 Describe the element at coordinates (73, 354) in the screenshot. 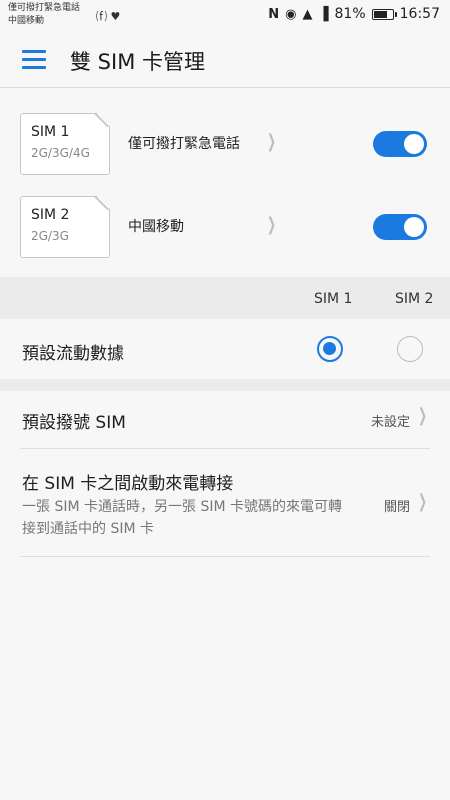

I see `default-mobile-data-label: 預設流動數據` at that location.